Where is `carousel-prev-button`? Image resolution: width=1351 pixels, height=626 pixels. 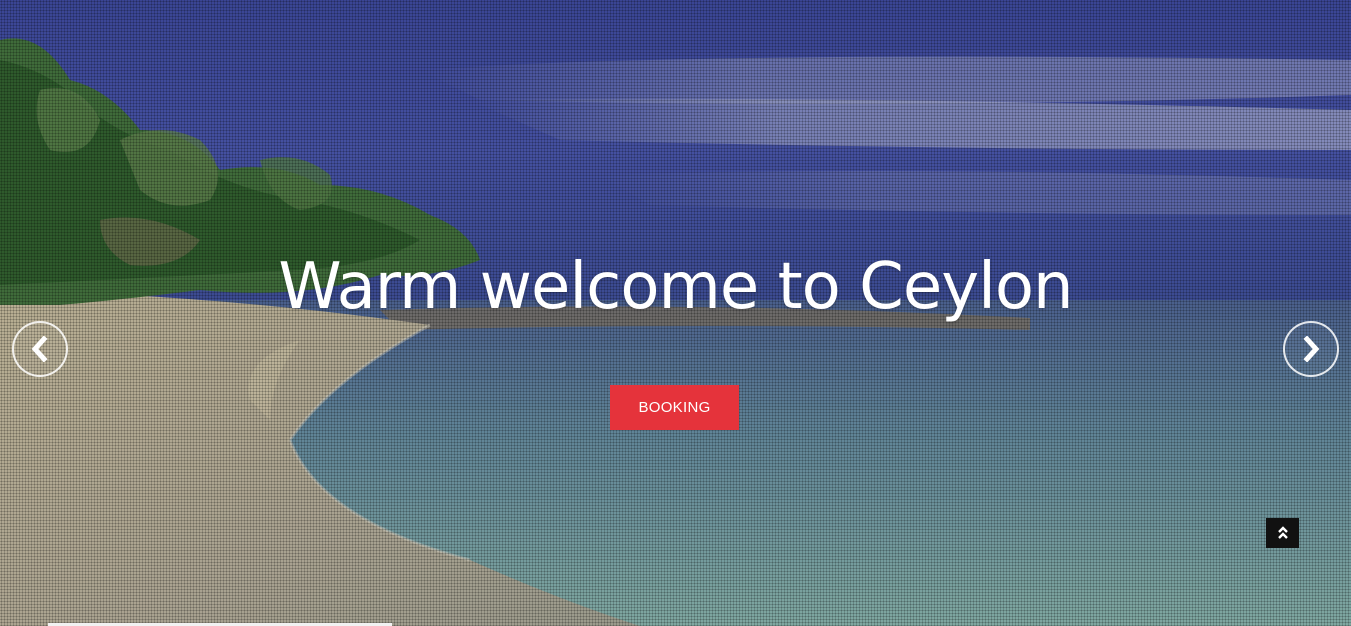
carousel-prev-button is located at coordinates (40, 349).